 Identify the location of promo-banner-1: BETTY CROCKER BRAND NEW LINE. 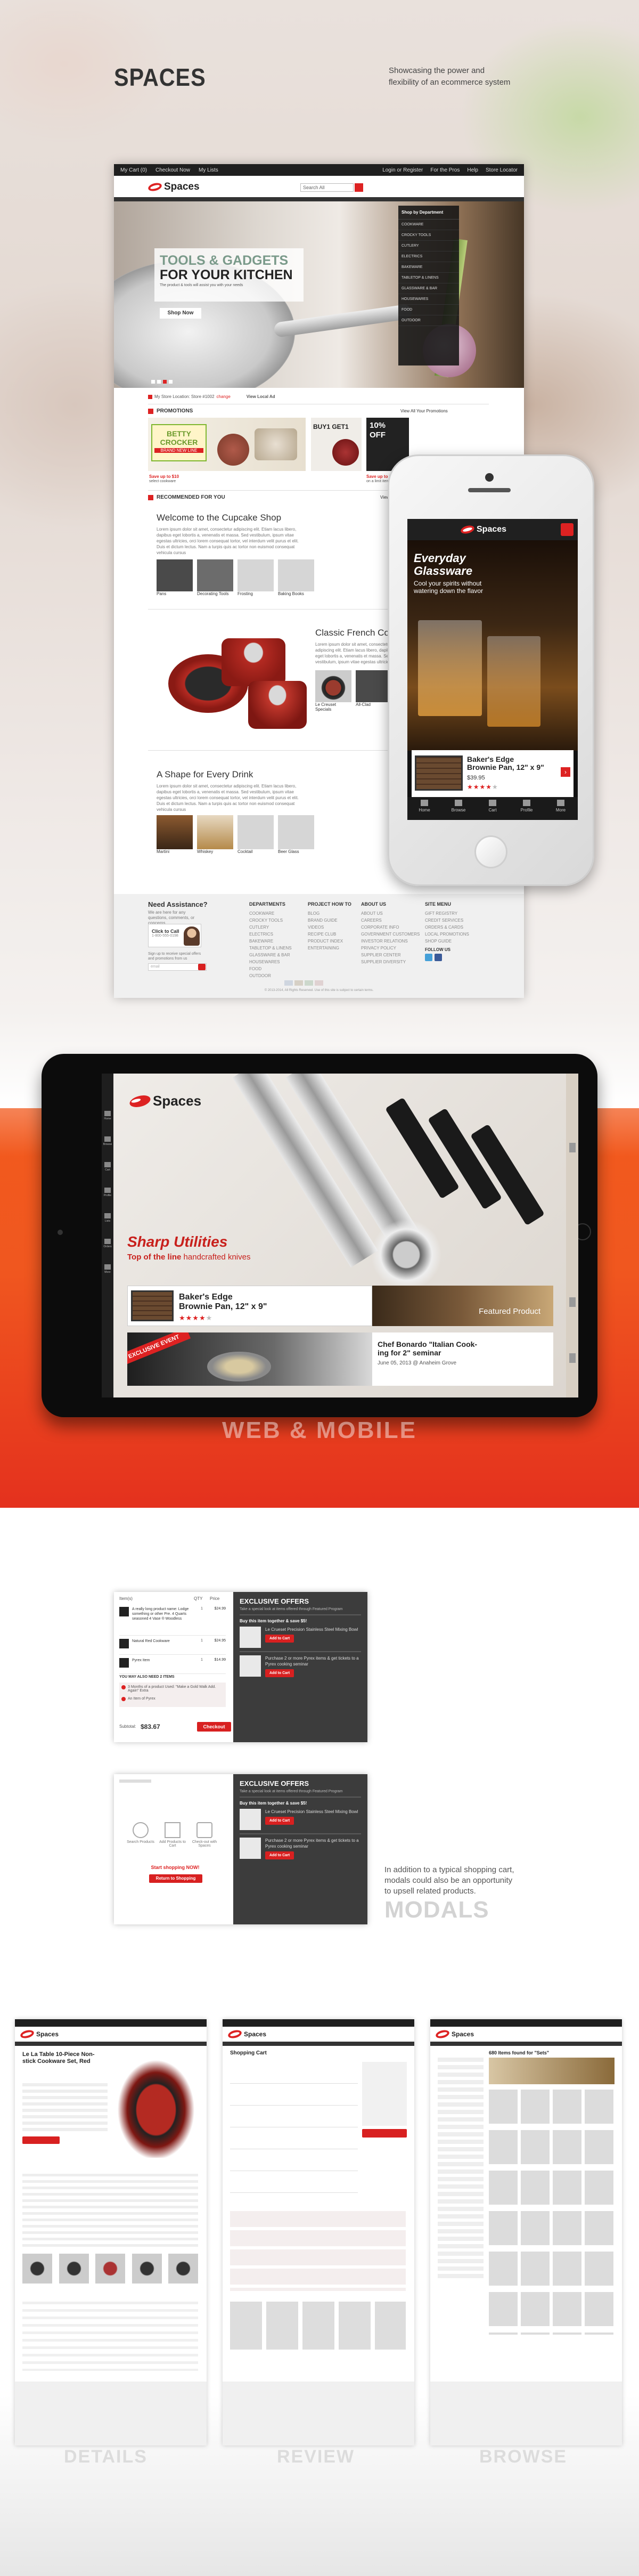
(227, 445).